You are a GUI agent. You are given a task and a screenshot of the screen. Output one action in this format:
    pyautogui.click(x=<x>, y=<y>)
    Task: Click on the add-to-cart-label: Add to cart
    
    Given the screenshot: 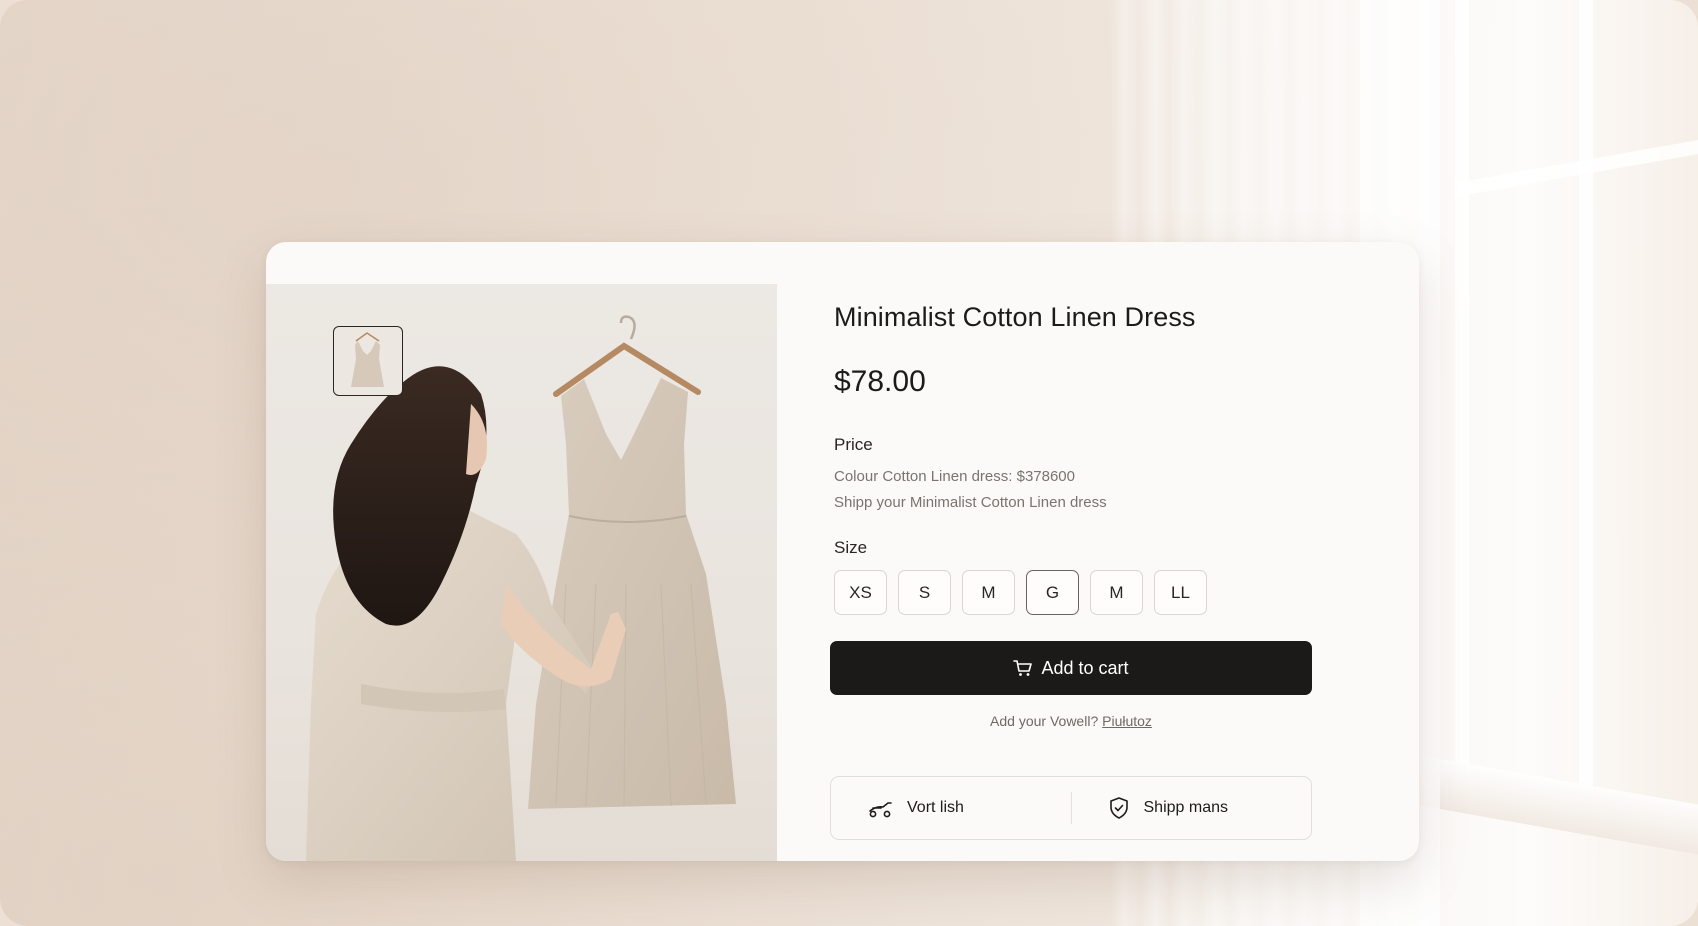 What is the action you would take?
    pyautogui.click(x=1085, y=667)
    